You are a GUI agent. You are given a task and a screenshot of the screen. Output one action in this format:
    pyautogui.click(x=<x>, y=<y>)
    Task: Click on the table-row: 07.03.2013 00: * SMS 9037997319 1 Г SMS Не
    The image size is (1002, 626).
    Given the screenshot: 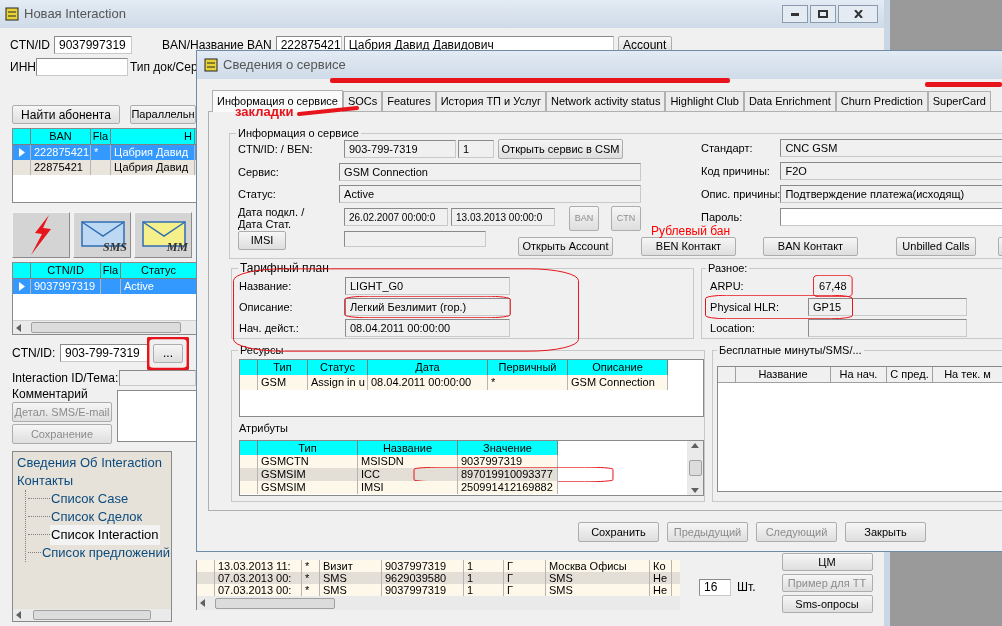 What is the action you would take?
    pyautogui.click(x=438, y=590)
    